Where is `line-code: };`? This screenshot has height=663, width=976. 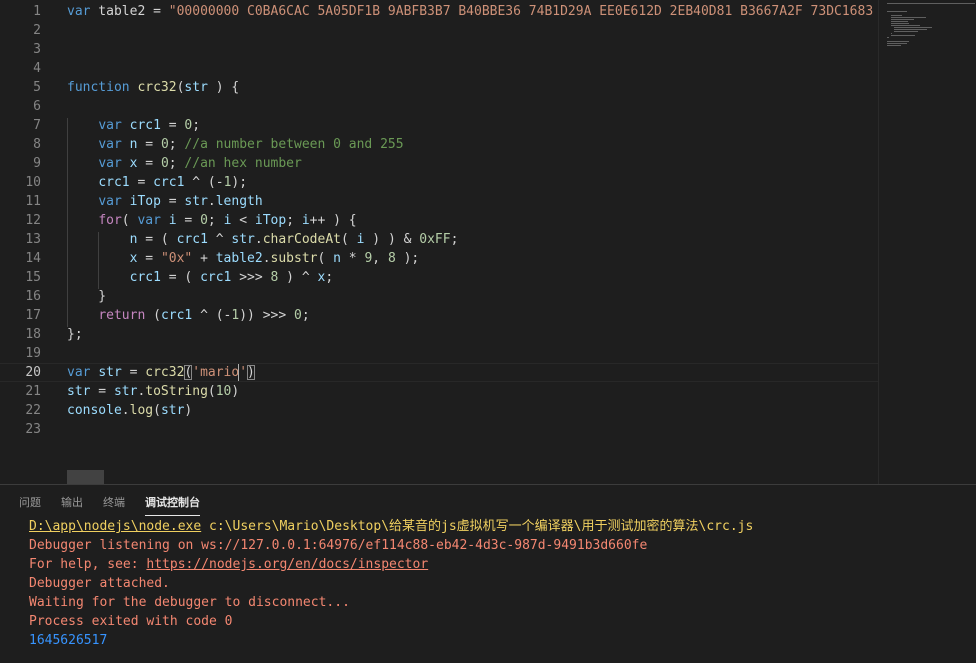
line-code: }; is located at coordinates (75, 334).